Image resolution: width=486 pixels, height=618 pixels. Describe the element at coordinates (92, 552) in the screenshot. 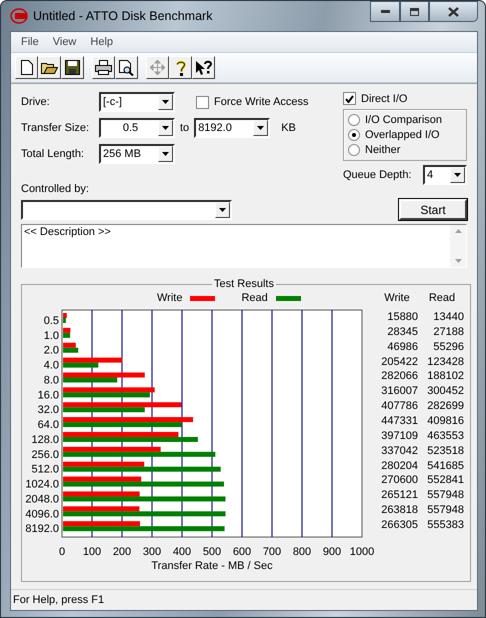

I see `axis-tick-label: 100` at that location.